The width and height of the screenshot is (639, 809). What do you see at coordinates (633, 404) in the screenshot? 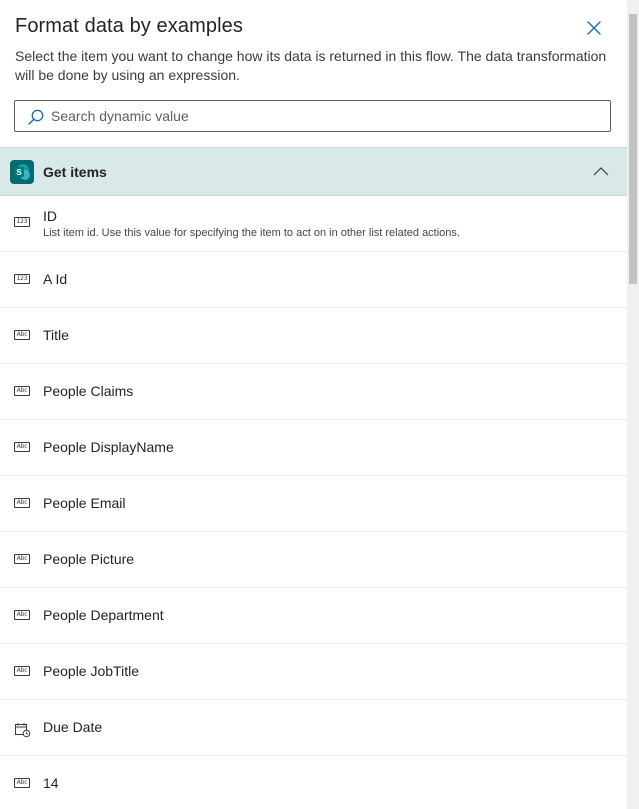
I see `scrollbar` at bounding box center [633, 404].